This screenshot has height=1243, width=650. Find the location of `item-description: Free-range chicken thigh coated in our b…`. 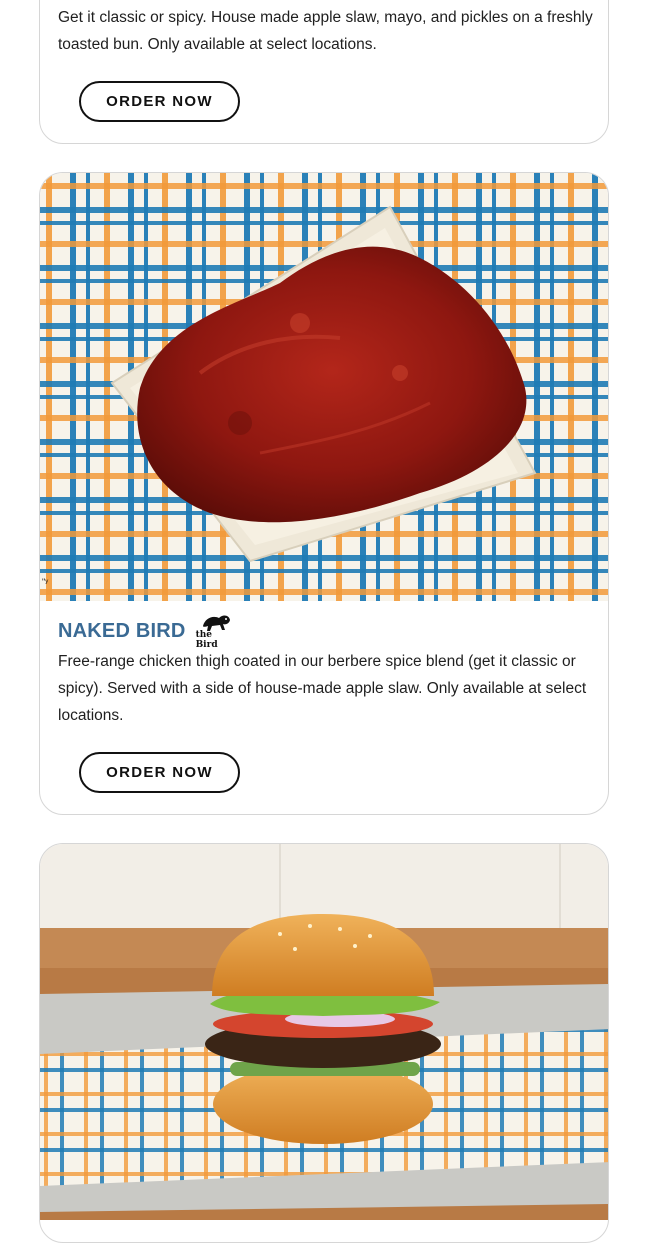

item-description: Free-range chicken thigh coated in our b… is located at coordinates (322, 688).